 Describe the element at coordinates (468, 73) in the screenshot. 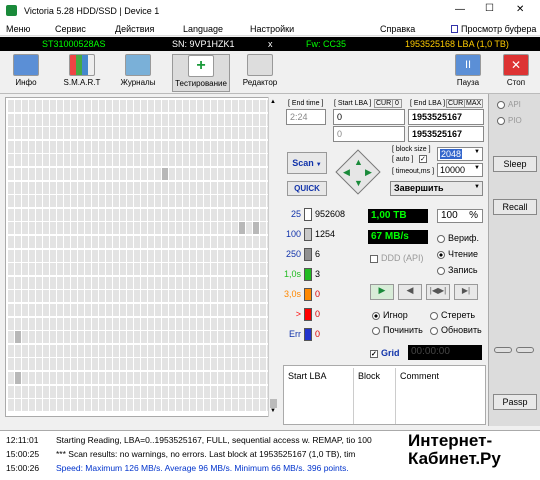

I see `pause-button: II Пауза` at that location.